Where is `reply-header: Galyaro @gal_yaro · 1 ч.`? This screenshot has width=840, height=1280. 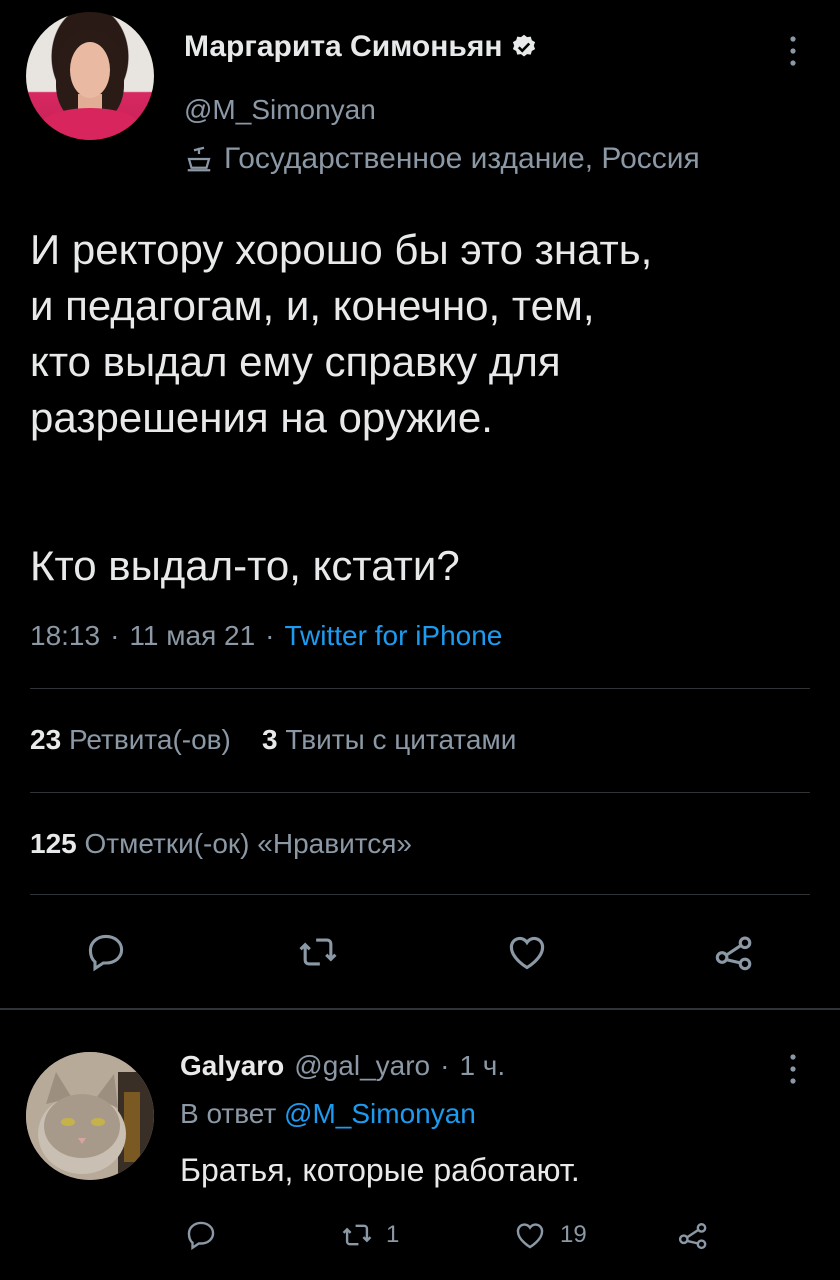
reply-header: Galyaro @gal_yaro · 1 ч. is located at coordinates (342, 1066).